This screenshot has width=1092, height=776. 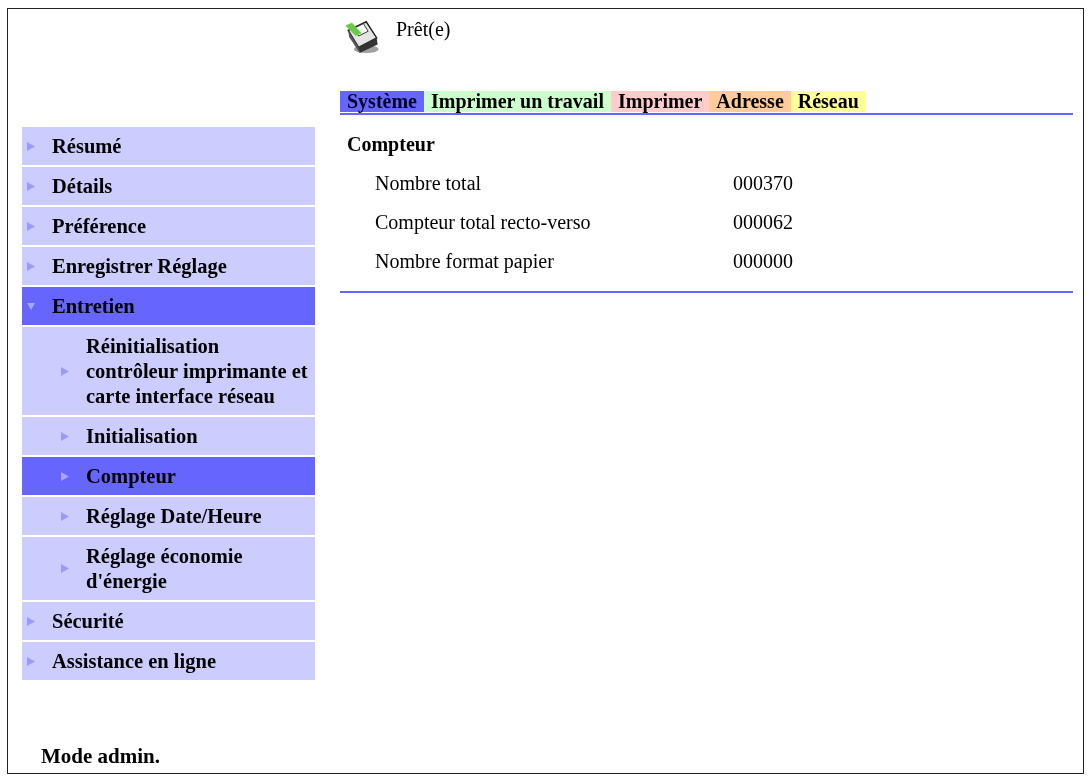 I want to click on sidebar-sublink: Compteur, so click(x=168, y=476).